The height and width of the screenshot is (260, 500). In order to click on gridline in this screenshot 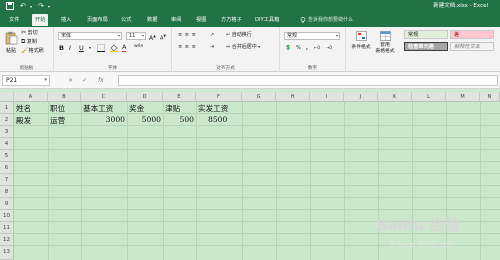, I will do `click(257, 149)`.